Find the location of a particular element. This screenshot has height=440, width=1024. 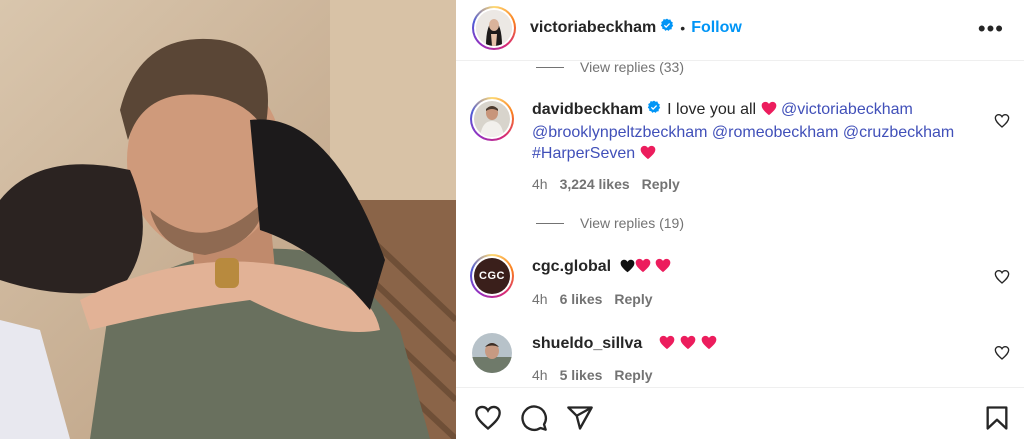

post-header: victoriabeckham • Follow ••• is located at coordinates (740, 30).